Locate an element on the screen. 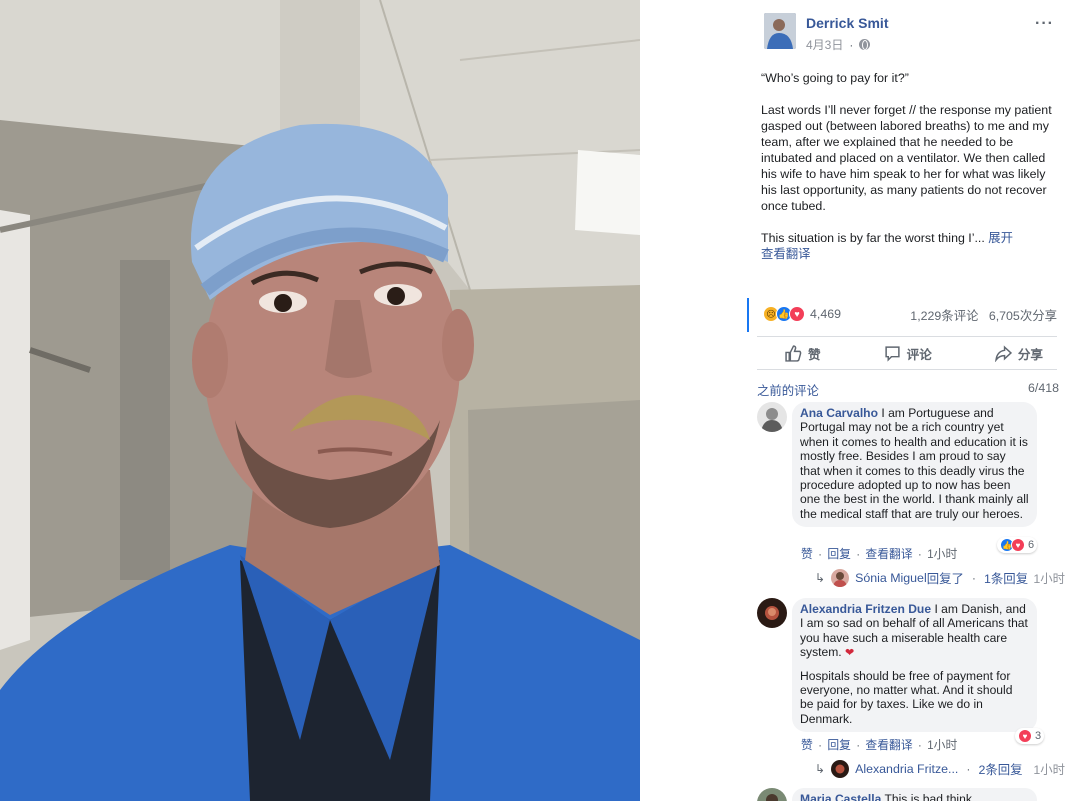 This screenshot has width=1068, height=801. replier-name: Sónia Miguel is located at coordinates (891, 578).